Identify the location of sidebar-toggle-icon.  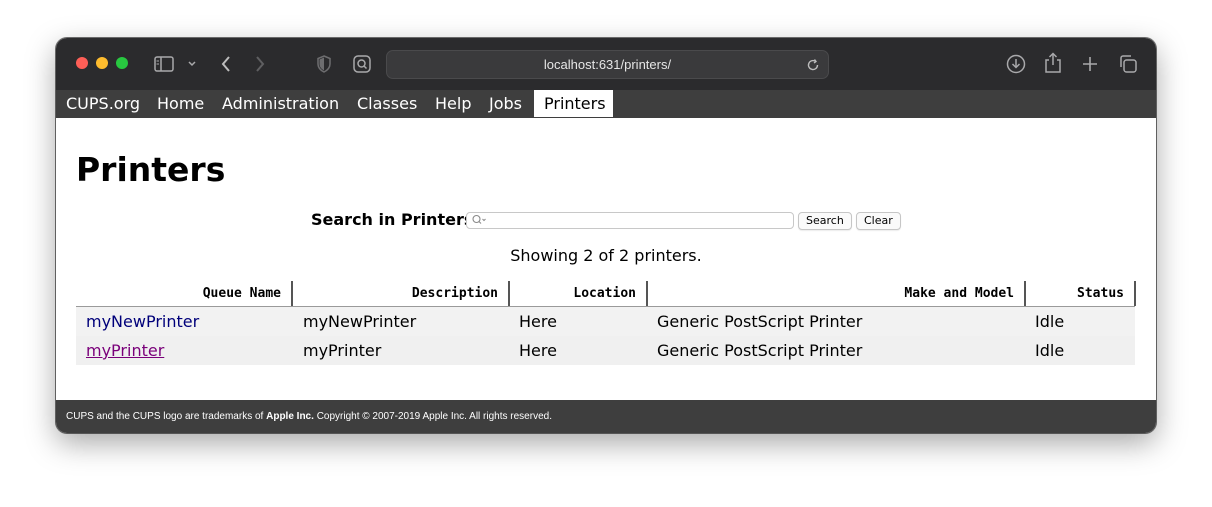
(164, 64).